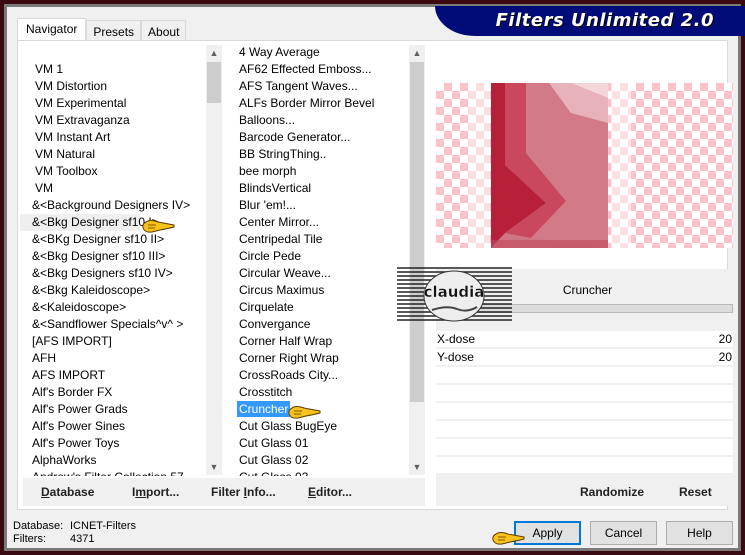 This screenshot has height=555, width=745. Describe the element at coordinates (113, 358) in the screenshot. I see `category-item: AFH` at that location.